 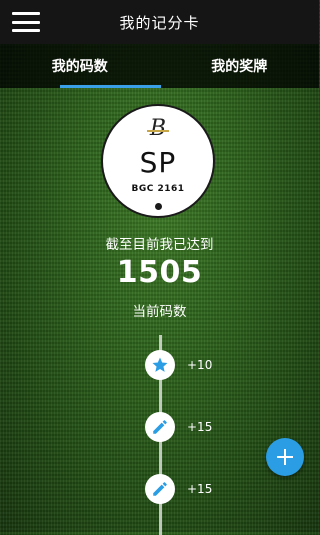 I want to click on points-label: 当前码数, so click(x=159, y=312).